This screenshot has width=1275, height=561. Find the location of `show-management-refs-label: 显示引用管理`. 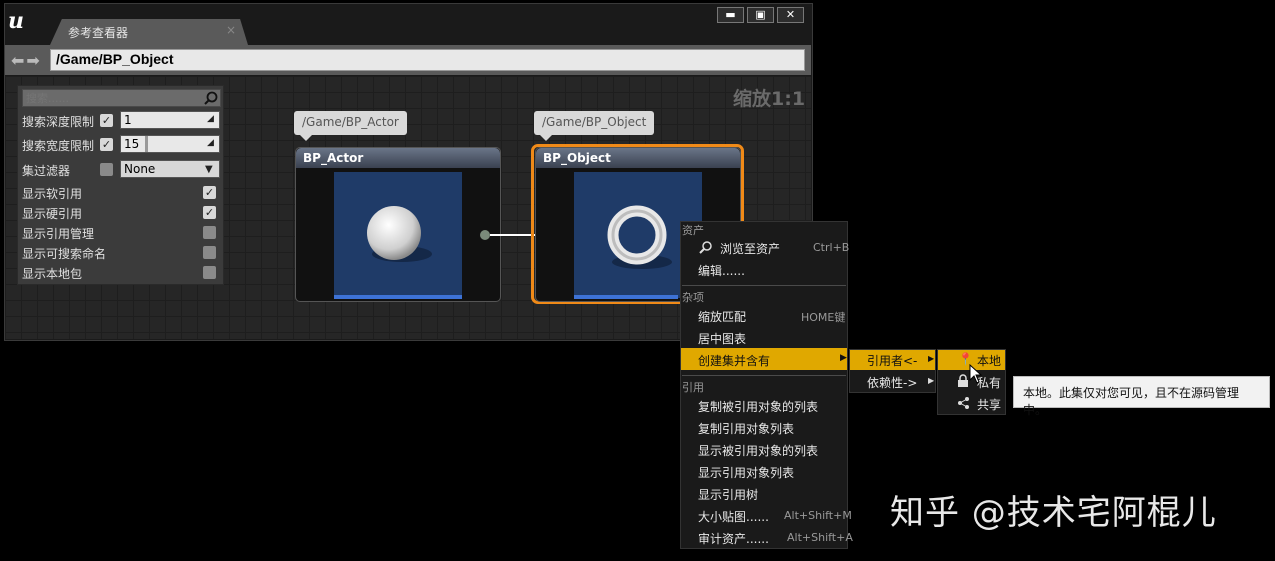

show-management-refs-label: 显示引用管理 is located at coordinates (58, 234).